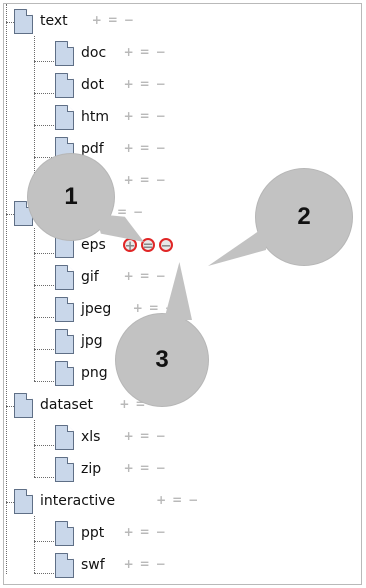 The width and height of the screenshot is (366, 588). I want to click on tree-node-ppt: ppt + = −, so click(182, 536).